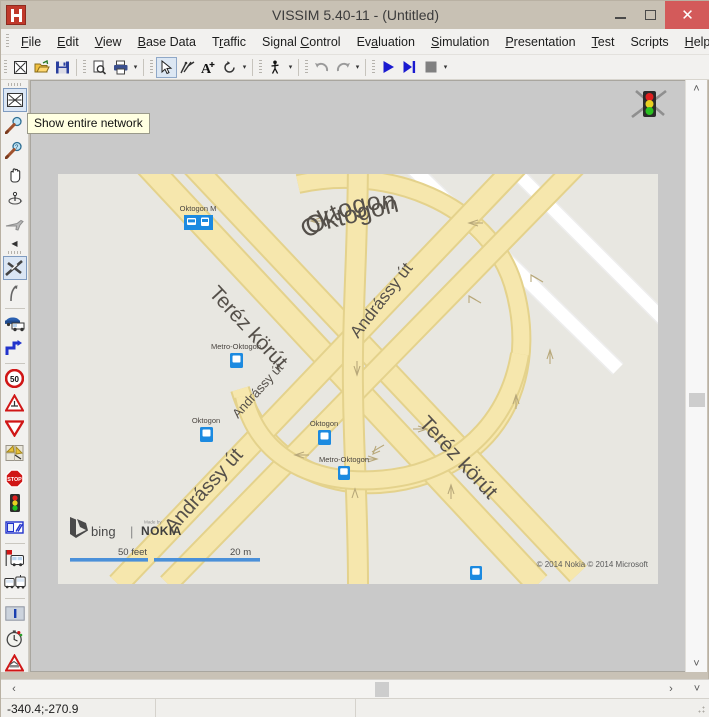  What do you see at coordinates (15, 558) in the screenshot?
I see `sidebar-item-pt-stops` at bounding box center [15, 558].